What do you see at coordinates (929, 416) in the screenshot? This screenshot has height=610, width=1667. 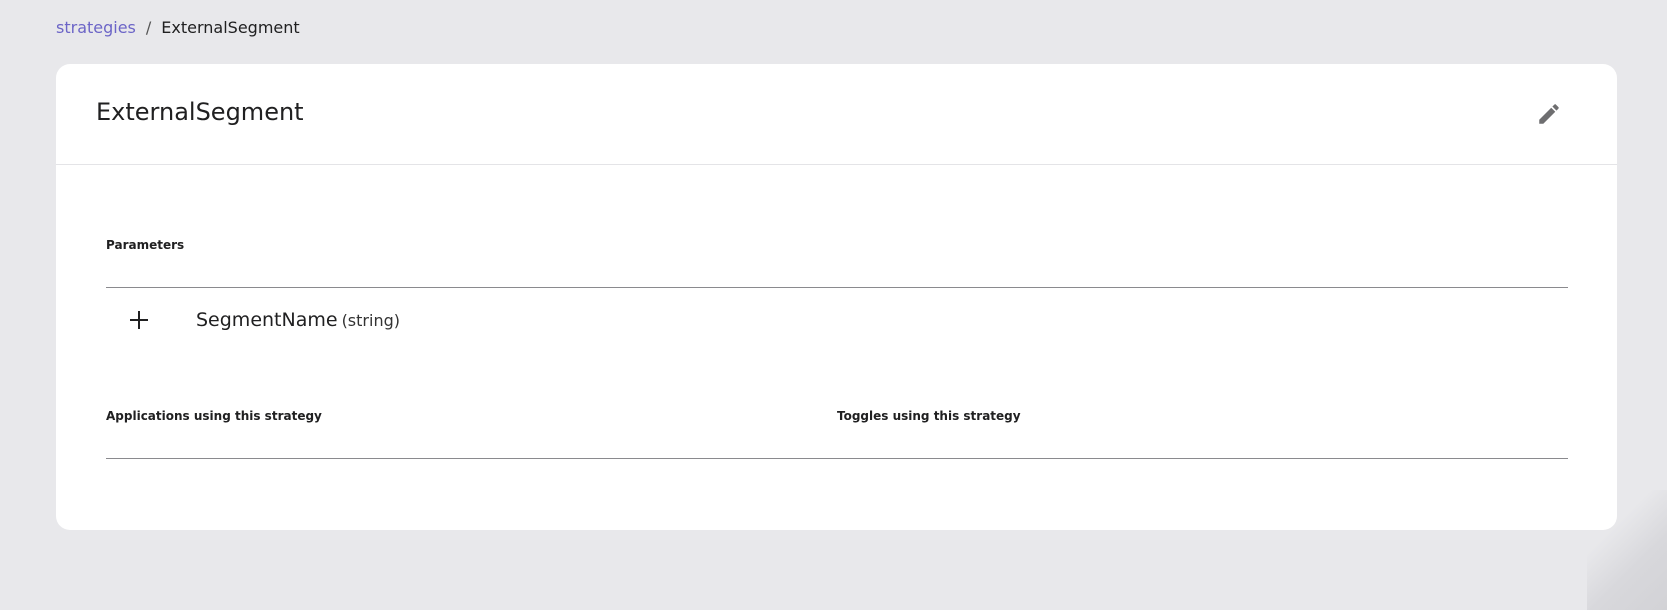 I see `toggles-label: Toggles using this strategy` at bounding box center [929, 416].